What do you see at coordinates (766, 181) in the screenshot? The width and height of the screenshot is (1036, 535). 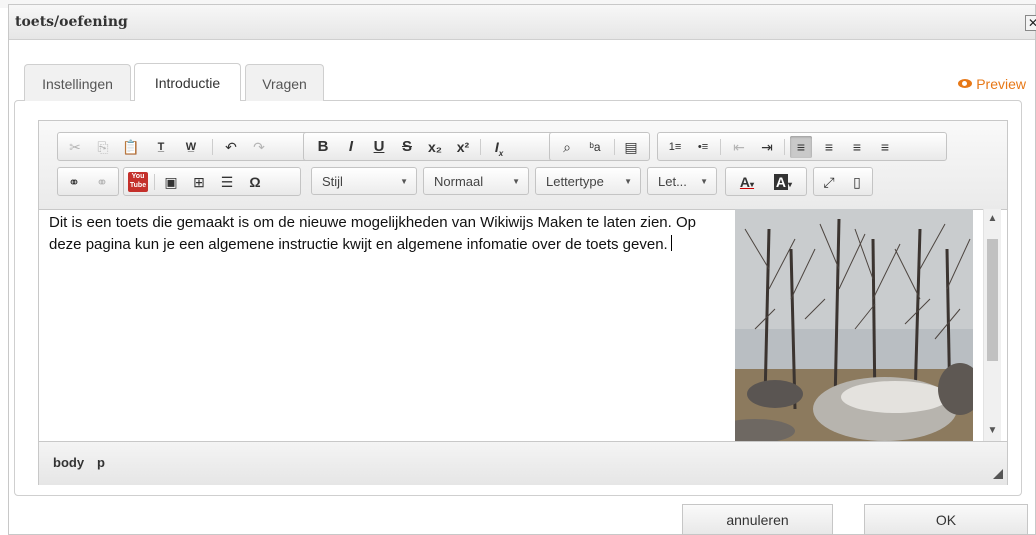 I see `toolbar-group-colors: A▾ A ▾` at bounding box center [766, 181].